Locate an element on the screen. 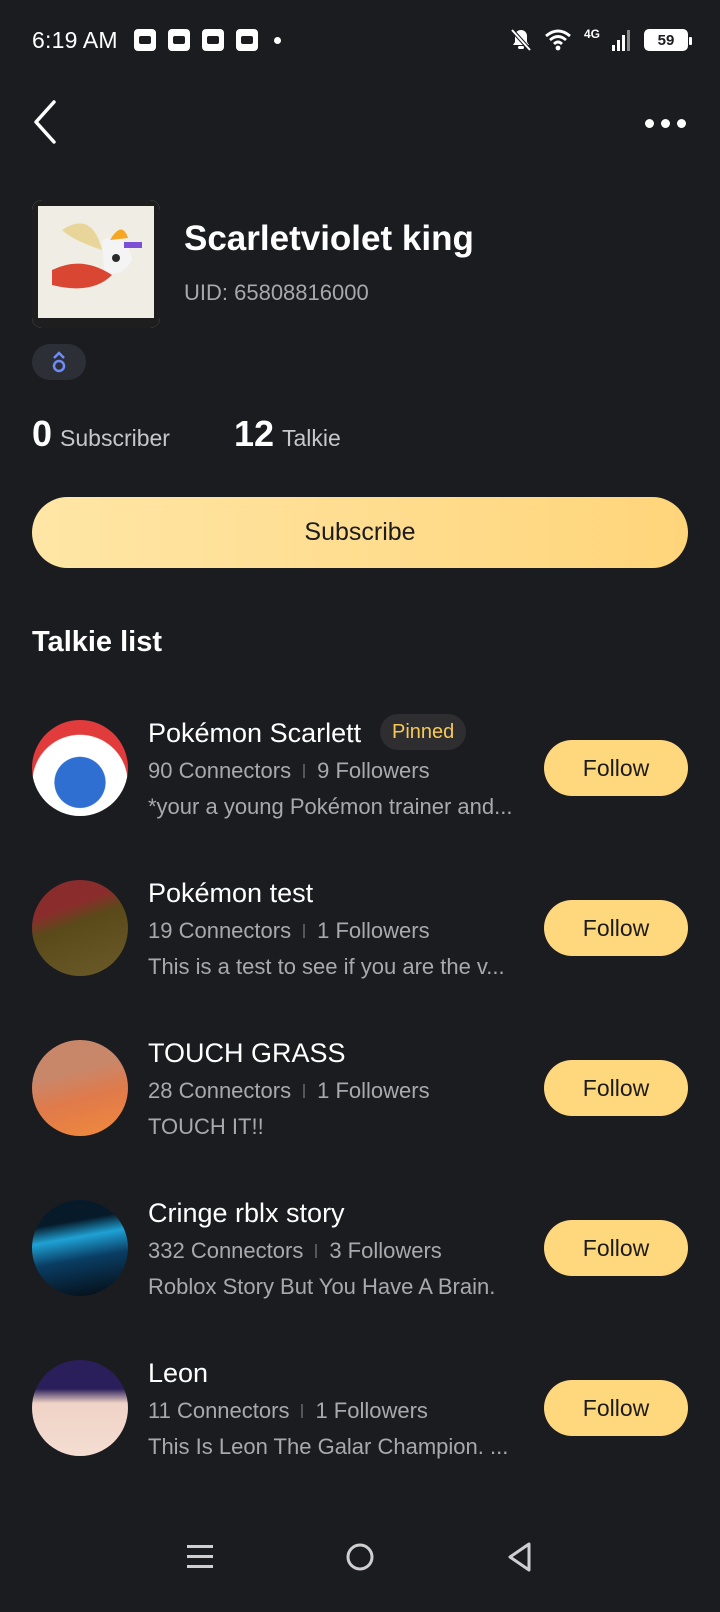 This screenshot has width=720, height=1612. notification-icons is located at coordinates (207, 40).